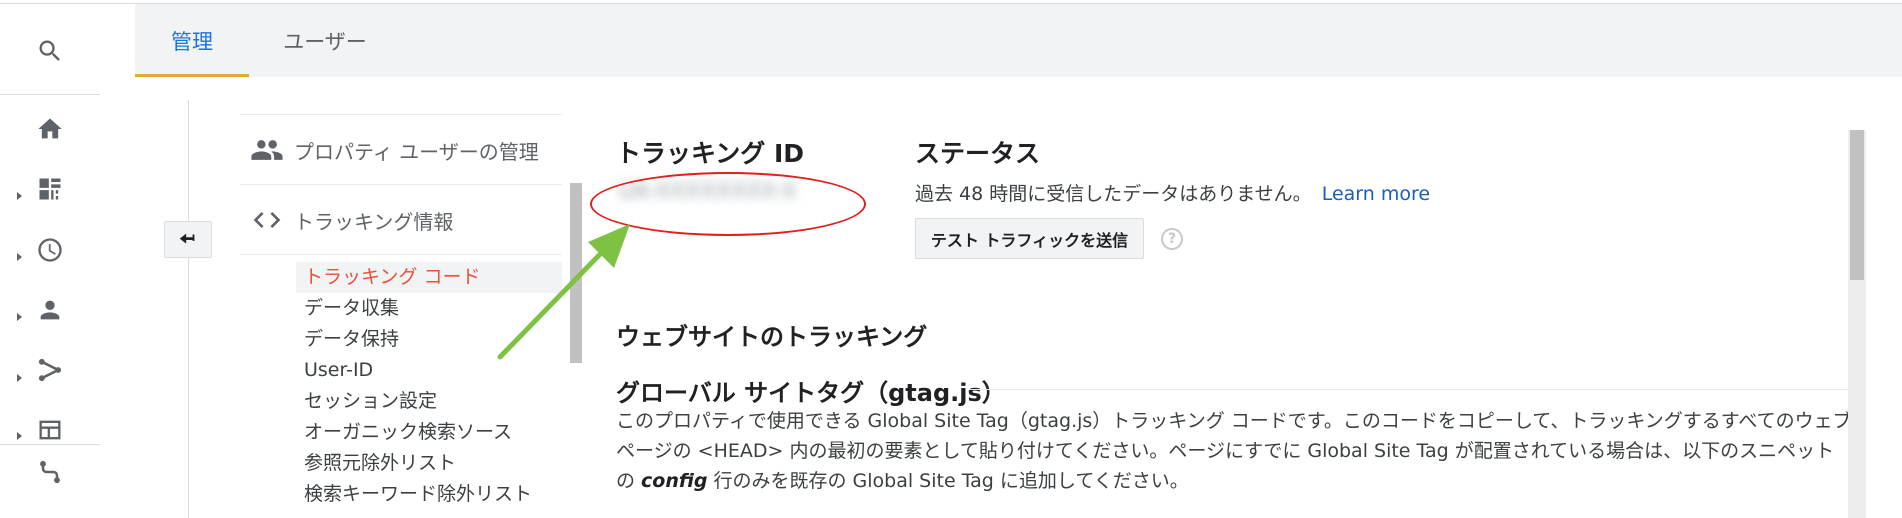 The width and height of the screenshot is (1902, 518). Describe the element at coordinates (1408, 389) in the screenshot. I see `gtag-divider` at that location.